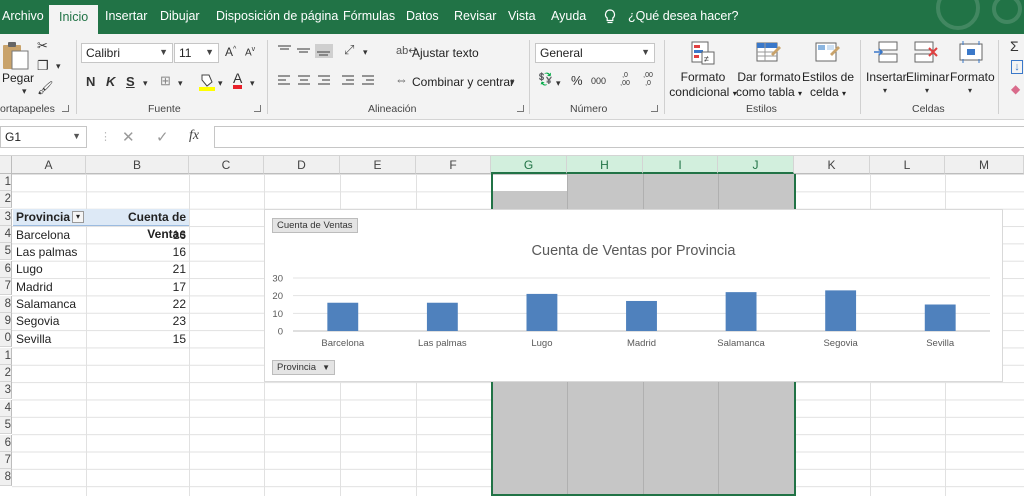 This screenshot has width=1024, height=496. I want to click on cancel-entry-button: ✕, so click(128, 137).